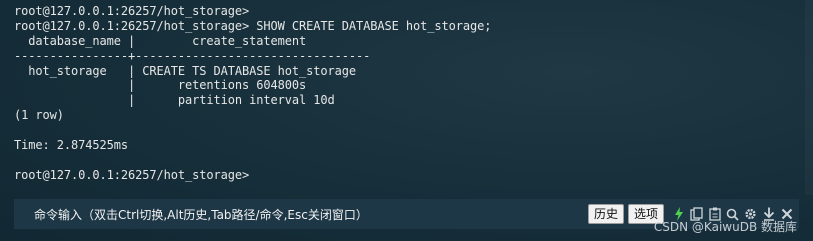  What do you see at coordinates (132, 11) in the screenshot?
I see `terminal-line: root@127.0.0.1:26257/hot_storage>` at bounding box center [132, 11].